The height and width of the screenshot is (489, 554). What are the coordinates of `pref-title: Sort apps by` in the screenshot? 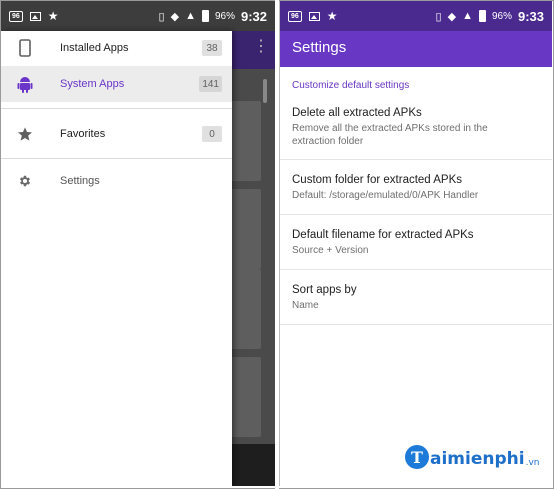 It's located at (324, 290).